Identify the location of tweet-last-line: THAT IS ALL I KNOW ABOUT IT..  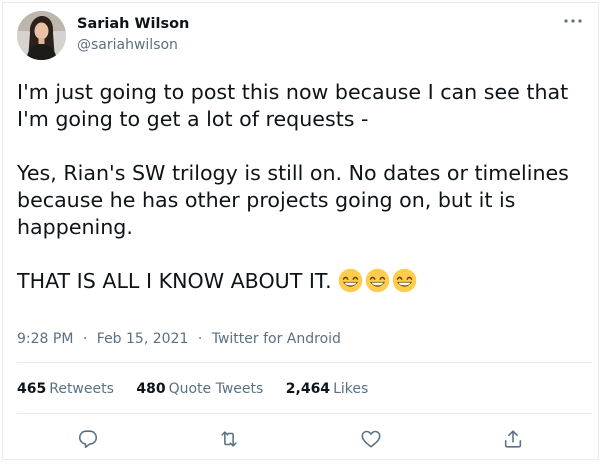
(304, 281).